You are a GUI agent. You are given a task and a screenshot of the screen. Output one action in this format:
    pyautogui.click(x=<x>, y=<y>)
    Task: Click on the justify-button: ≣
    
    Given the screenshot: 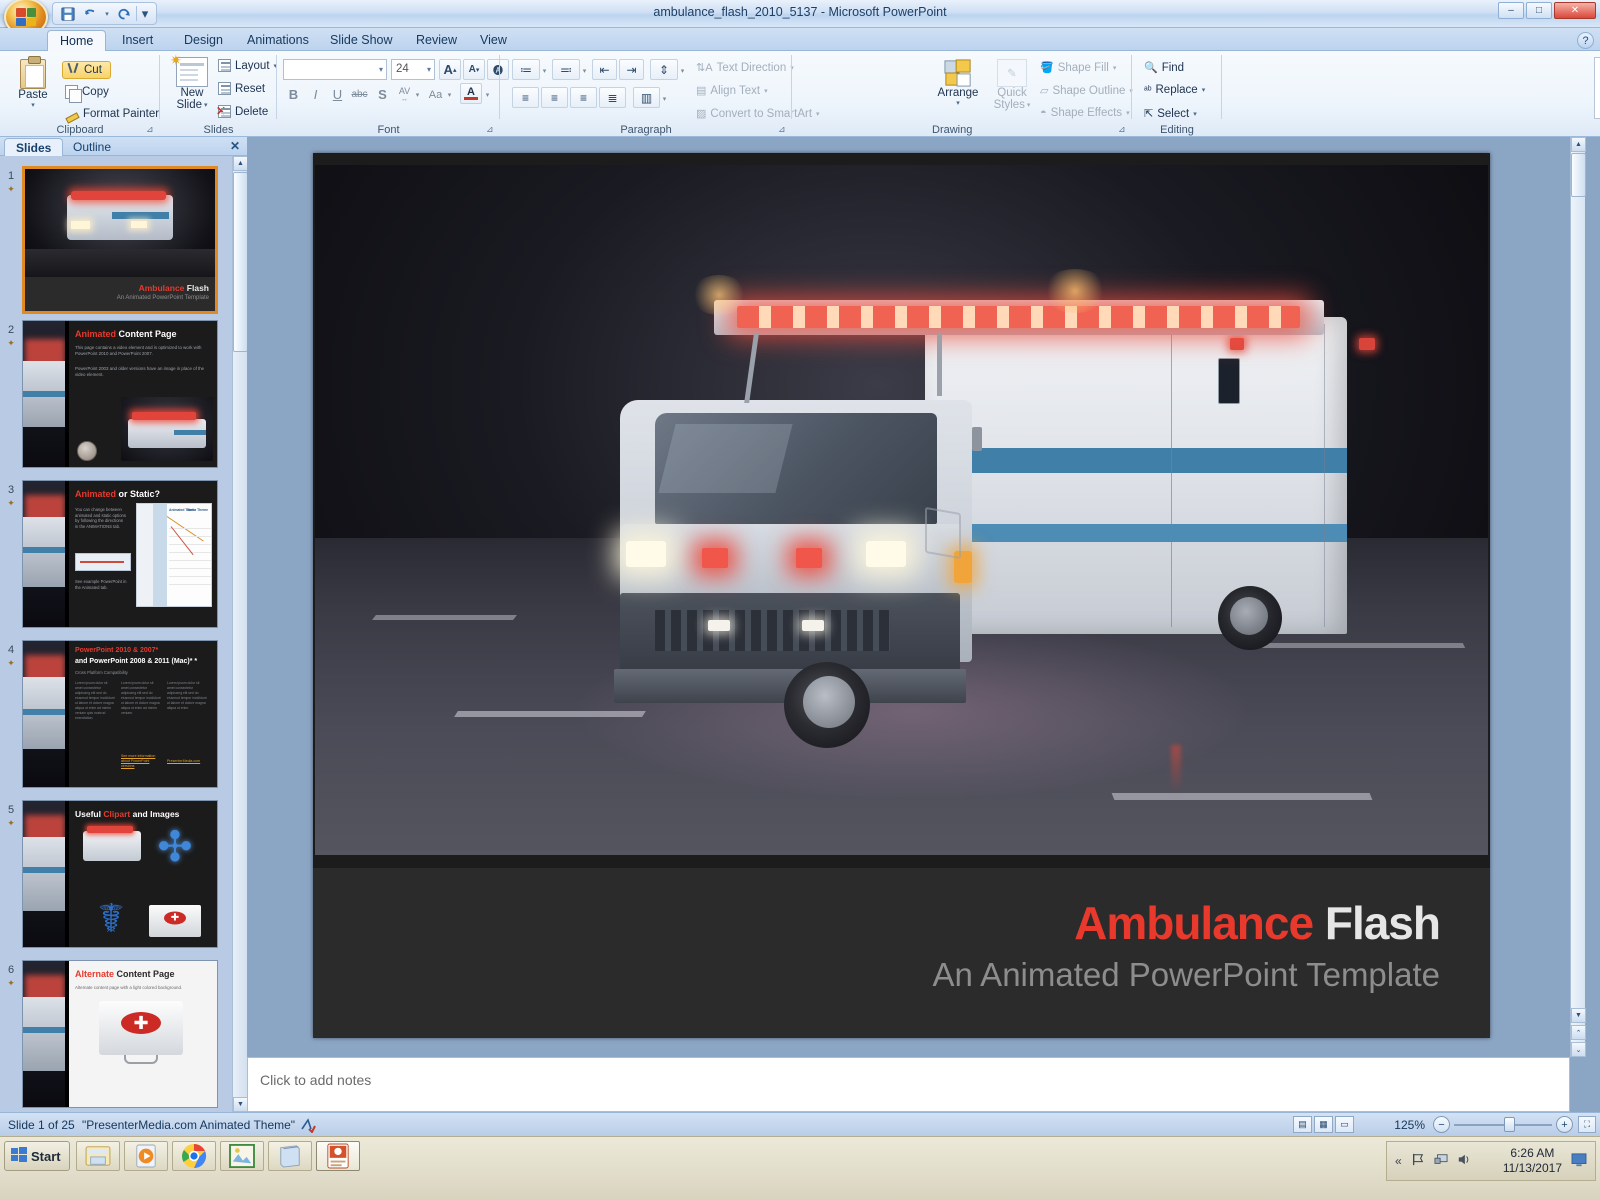 What is the action you would take?
    pyautogui.click(x=612, y=97)
    